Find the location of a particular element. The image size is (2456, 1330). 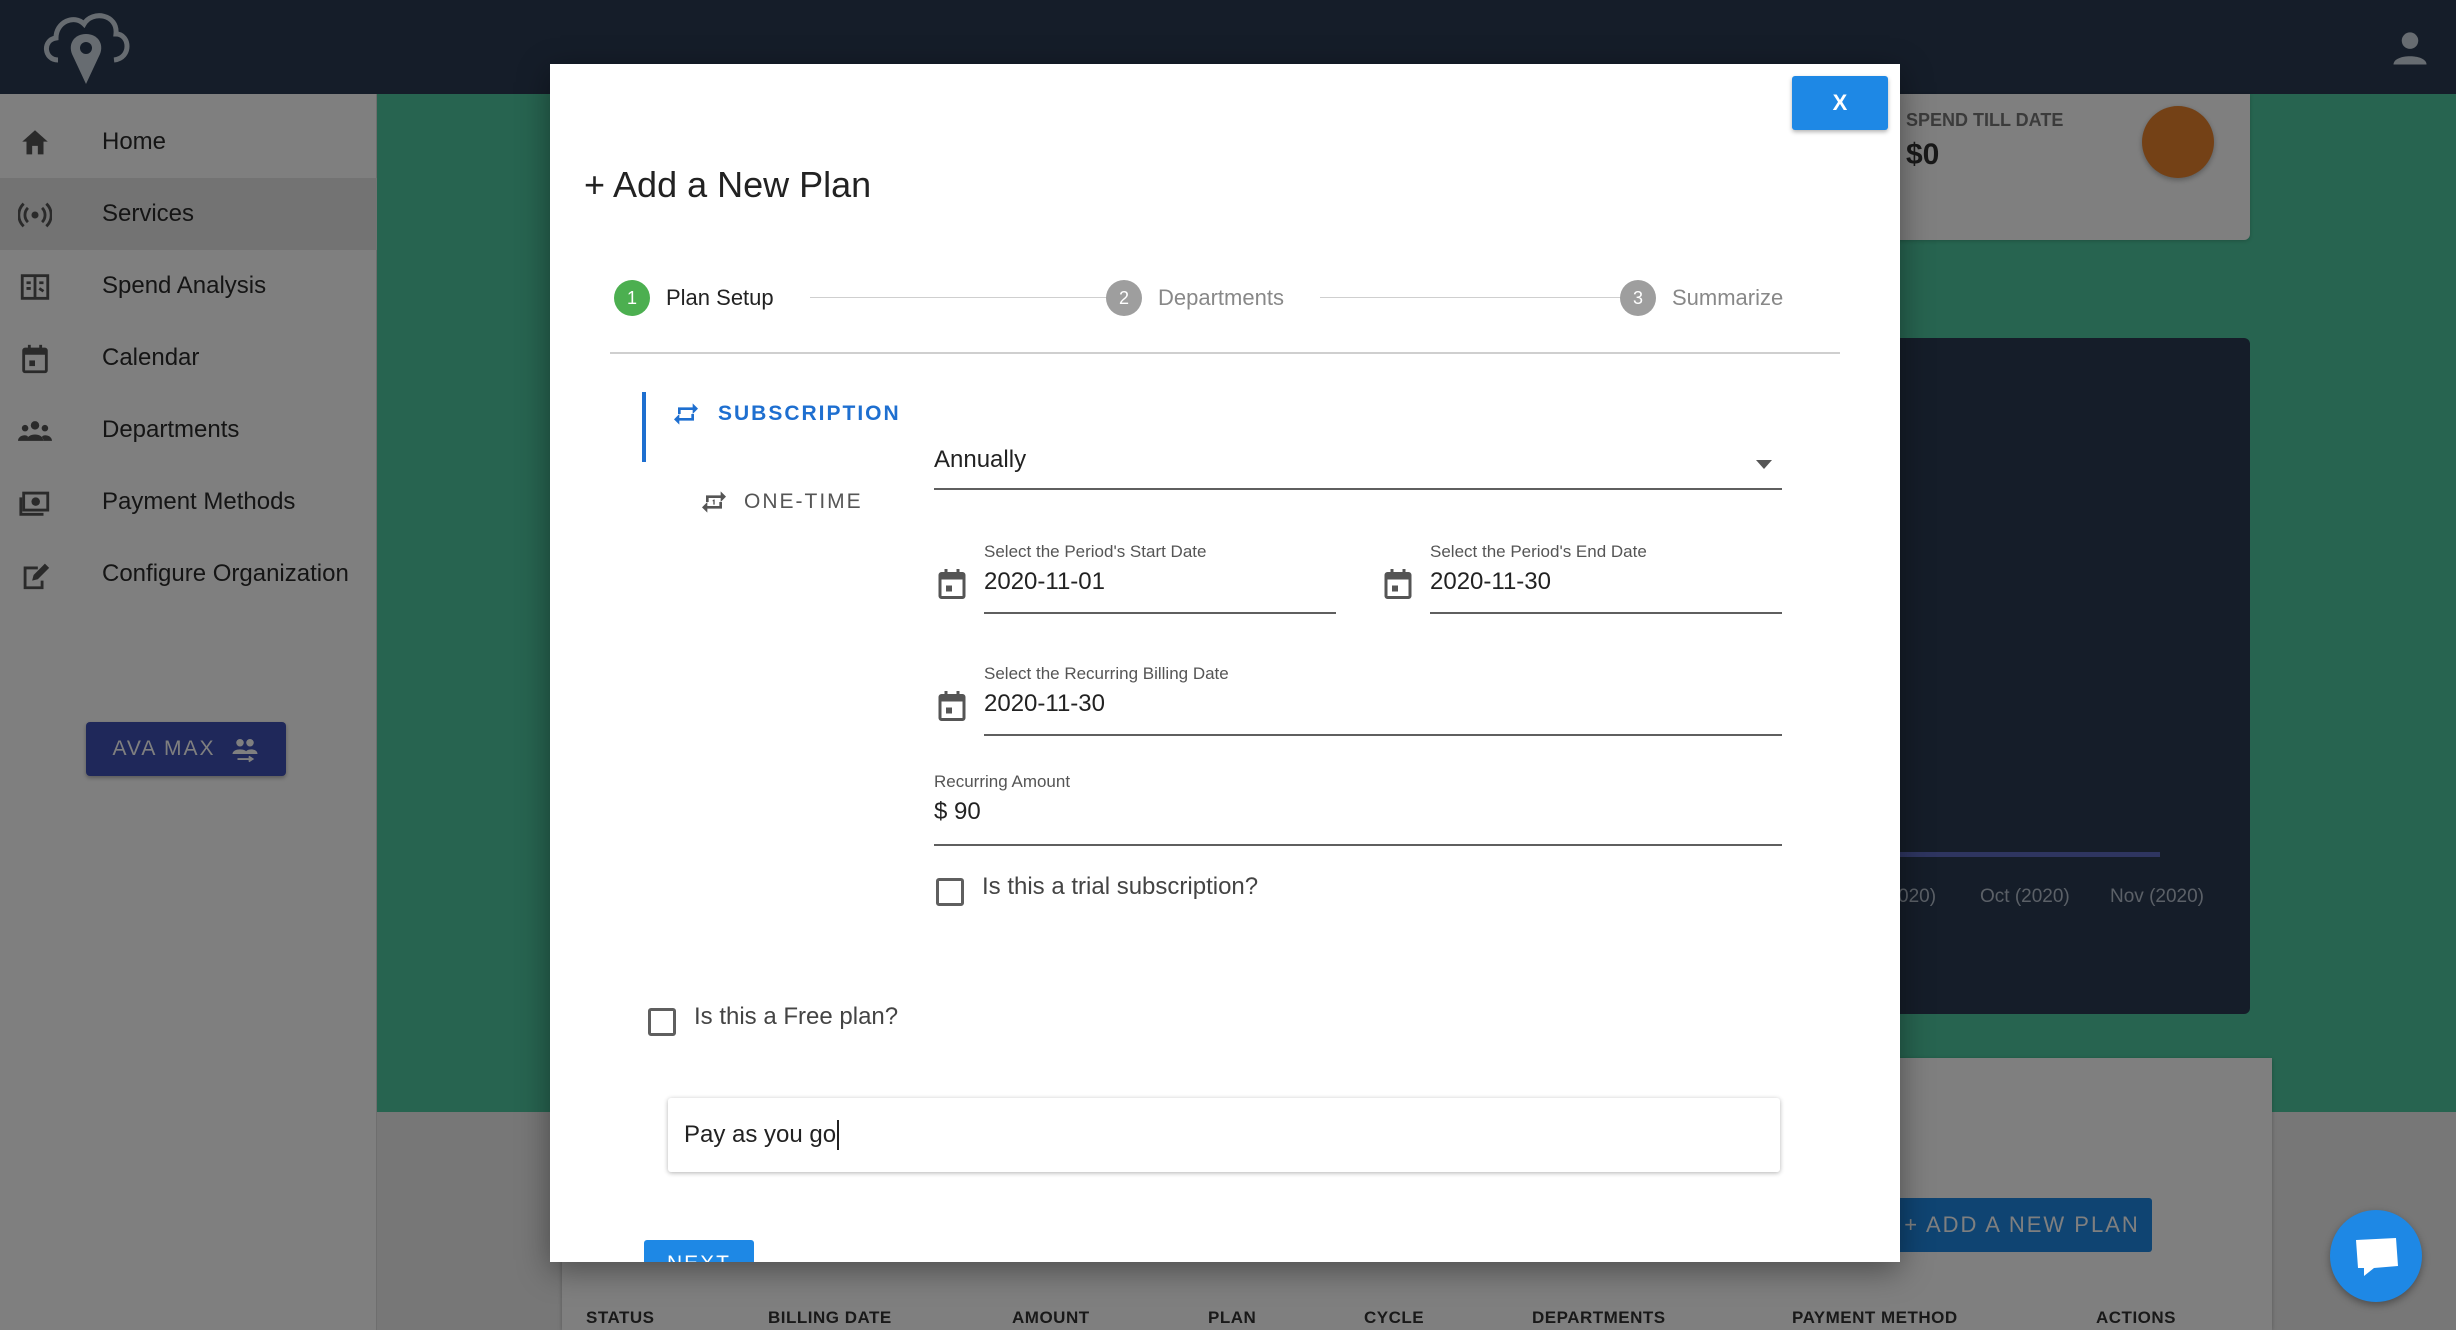

step-label: Departments is located at coordinates (1221, 297).